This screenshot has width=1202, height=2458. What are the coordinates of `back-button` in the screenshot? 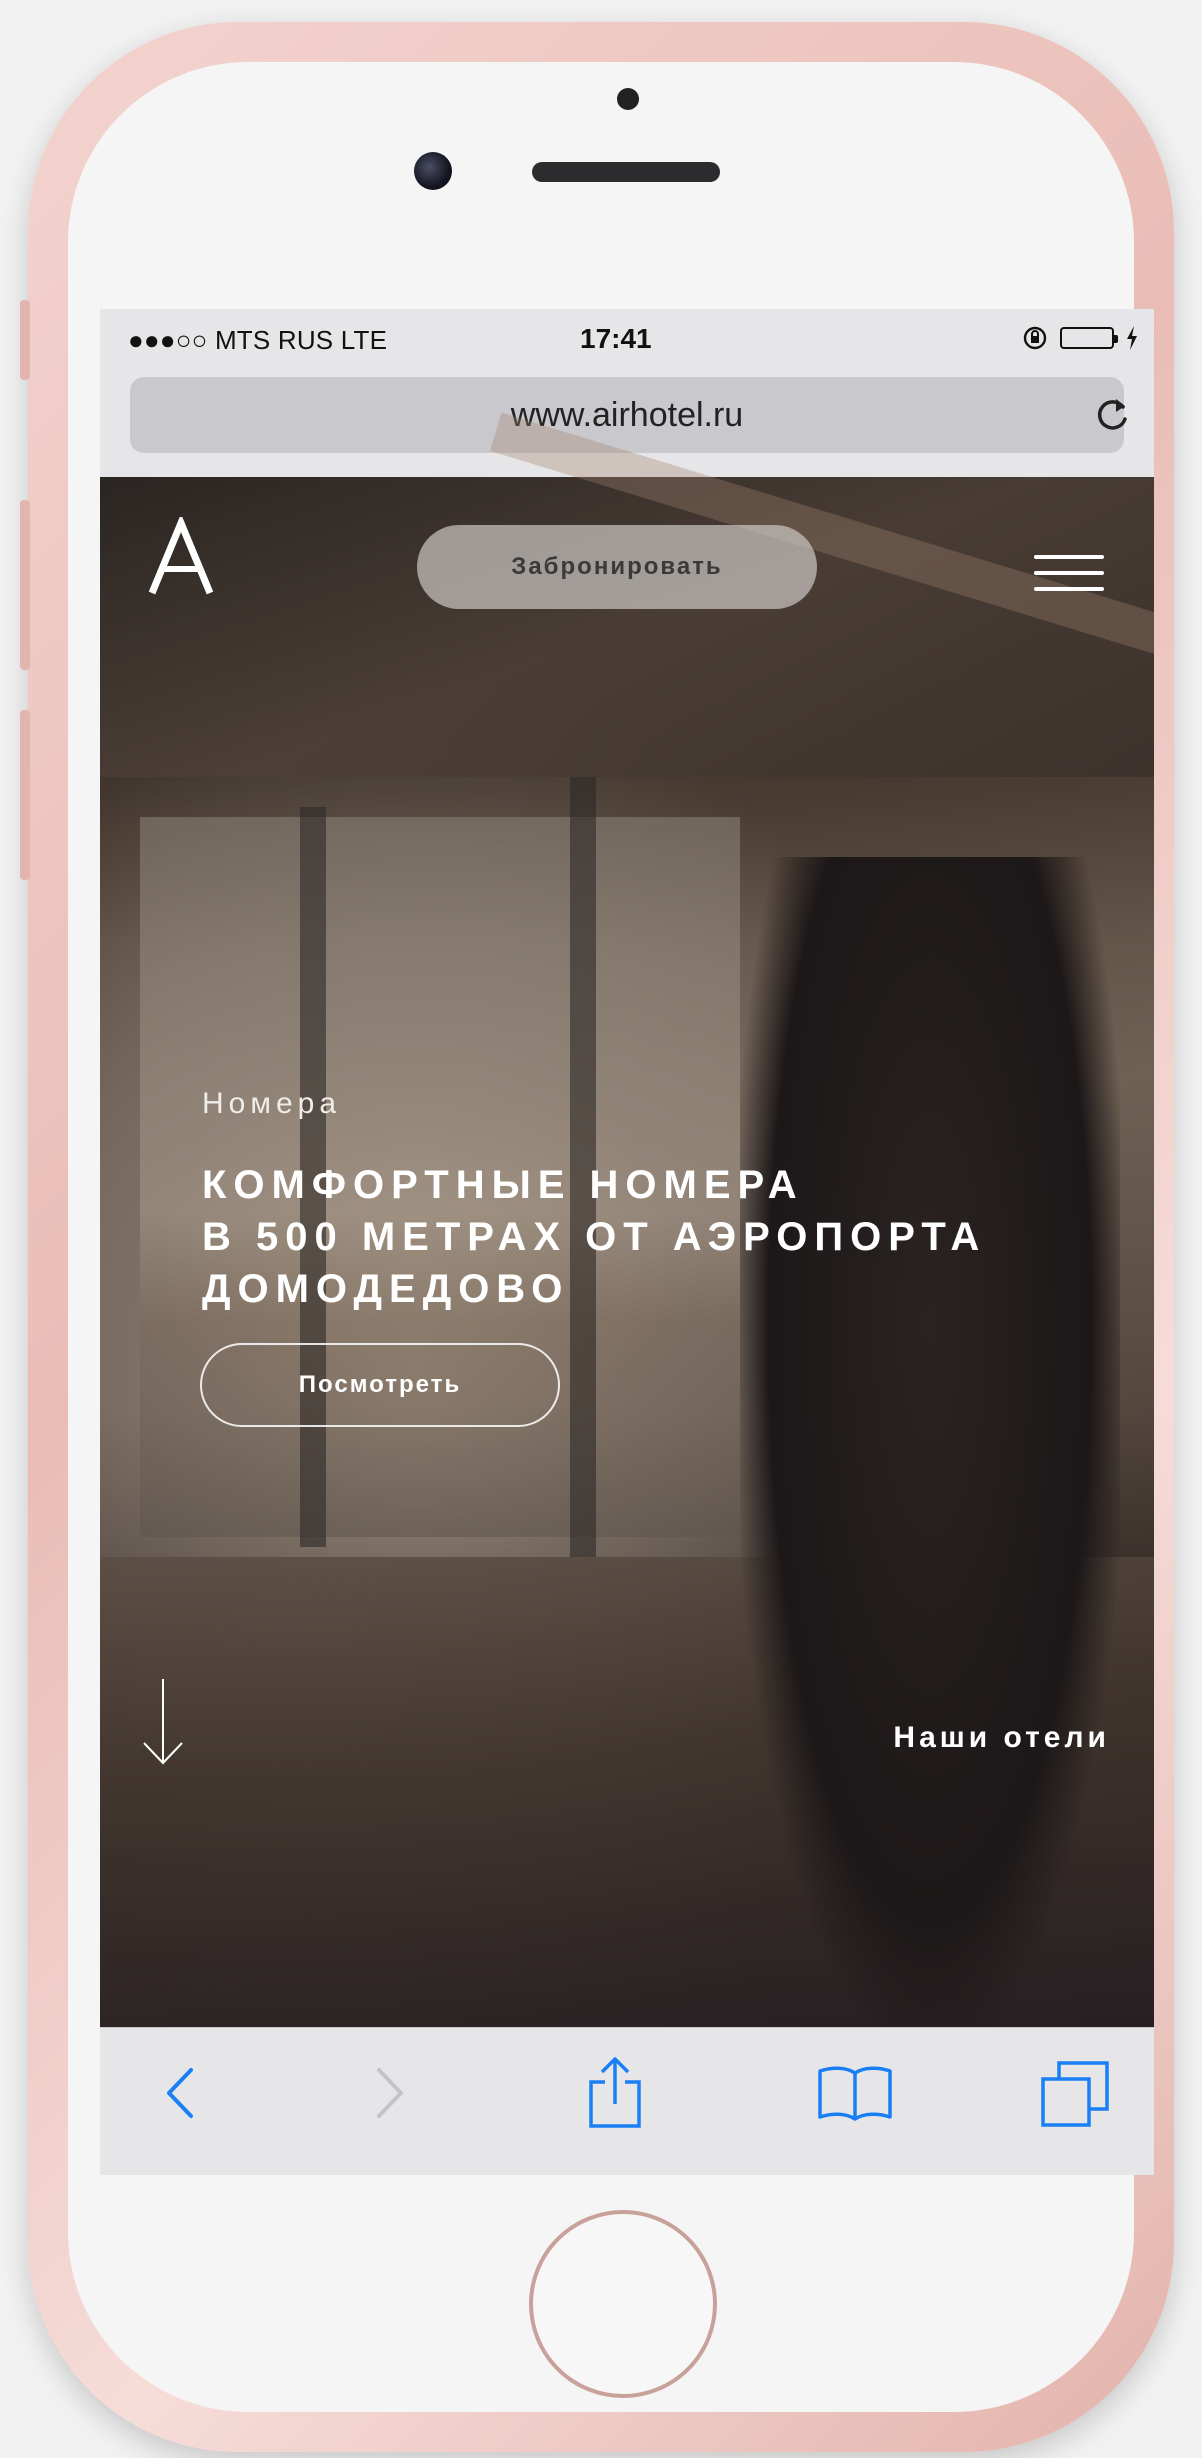 It's located at (180, 2093).